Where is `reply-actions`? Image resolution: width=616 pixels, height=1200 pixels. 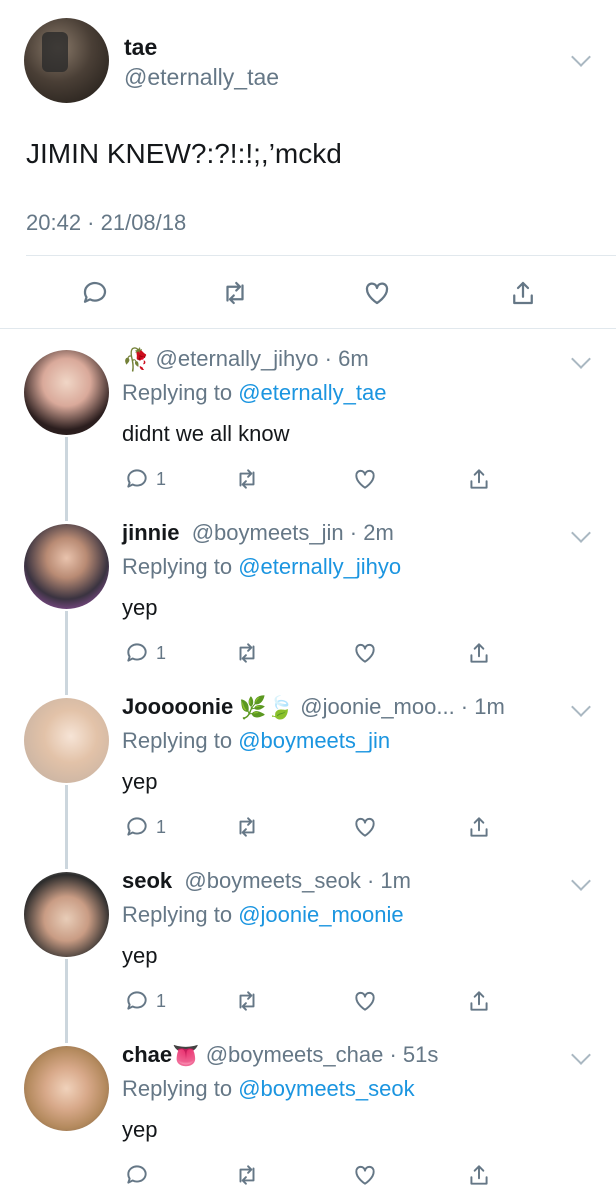 reply-actions is located at coordinates (308, 1176).